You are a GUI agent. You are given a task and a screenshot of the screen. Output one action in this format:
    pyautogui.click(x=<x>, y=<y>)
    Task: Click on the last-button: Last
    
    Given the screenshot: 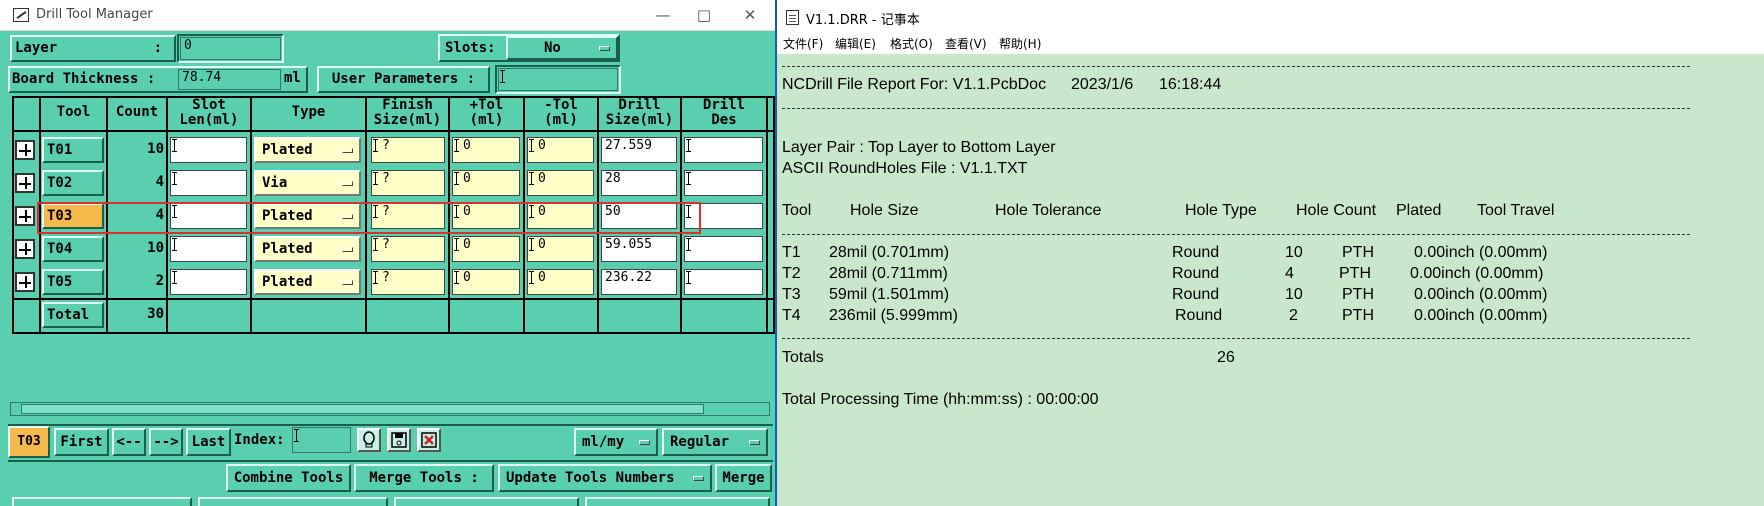 What is the action you would take?
    pyautogui.click(x=208, y=442)
    